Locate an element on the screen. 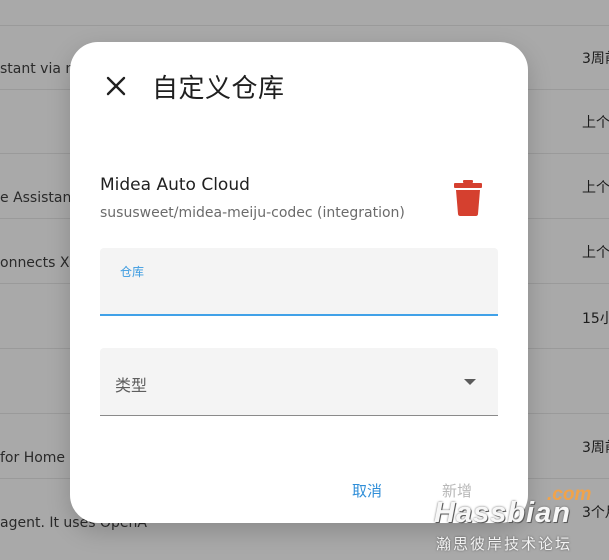 The width and height of the screenshot is (609, 560). watermark-subtitle: 瀚思彼岸技术论坛 is located at coordinates (504, 544).